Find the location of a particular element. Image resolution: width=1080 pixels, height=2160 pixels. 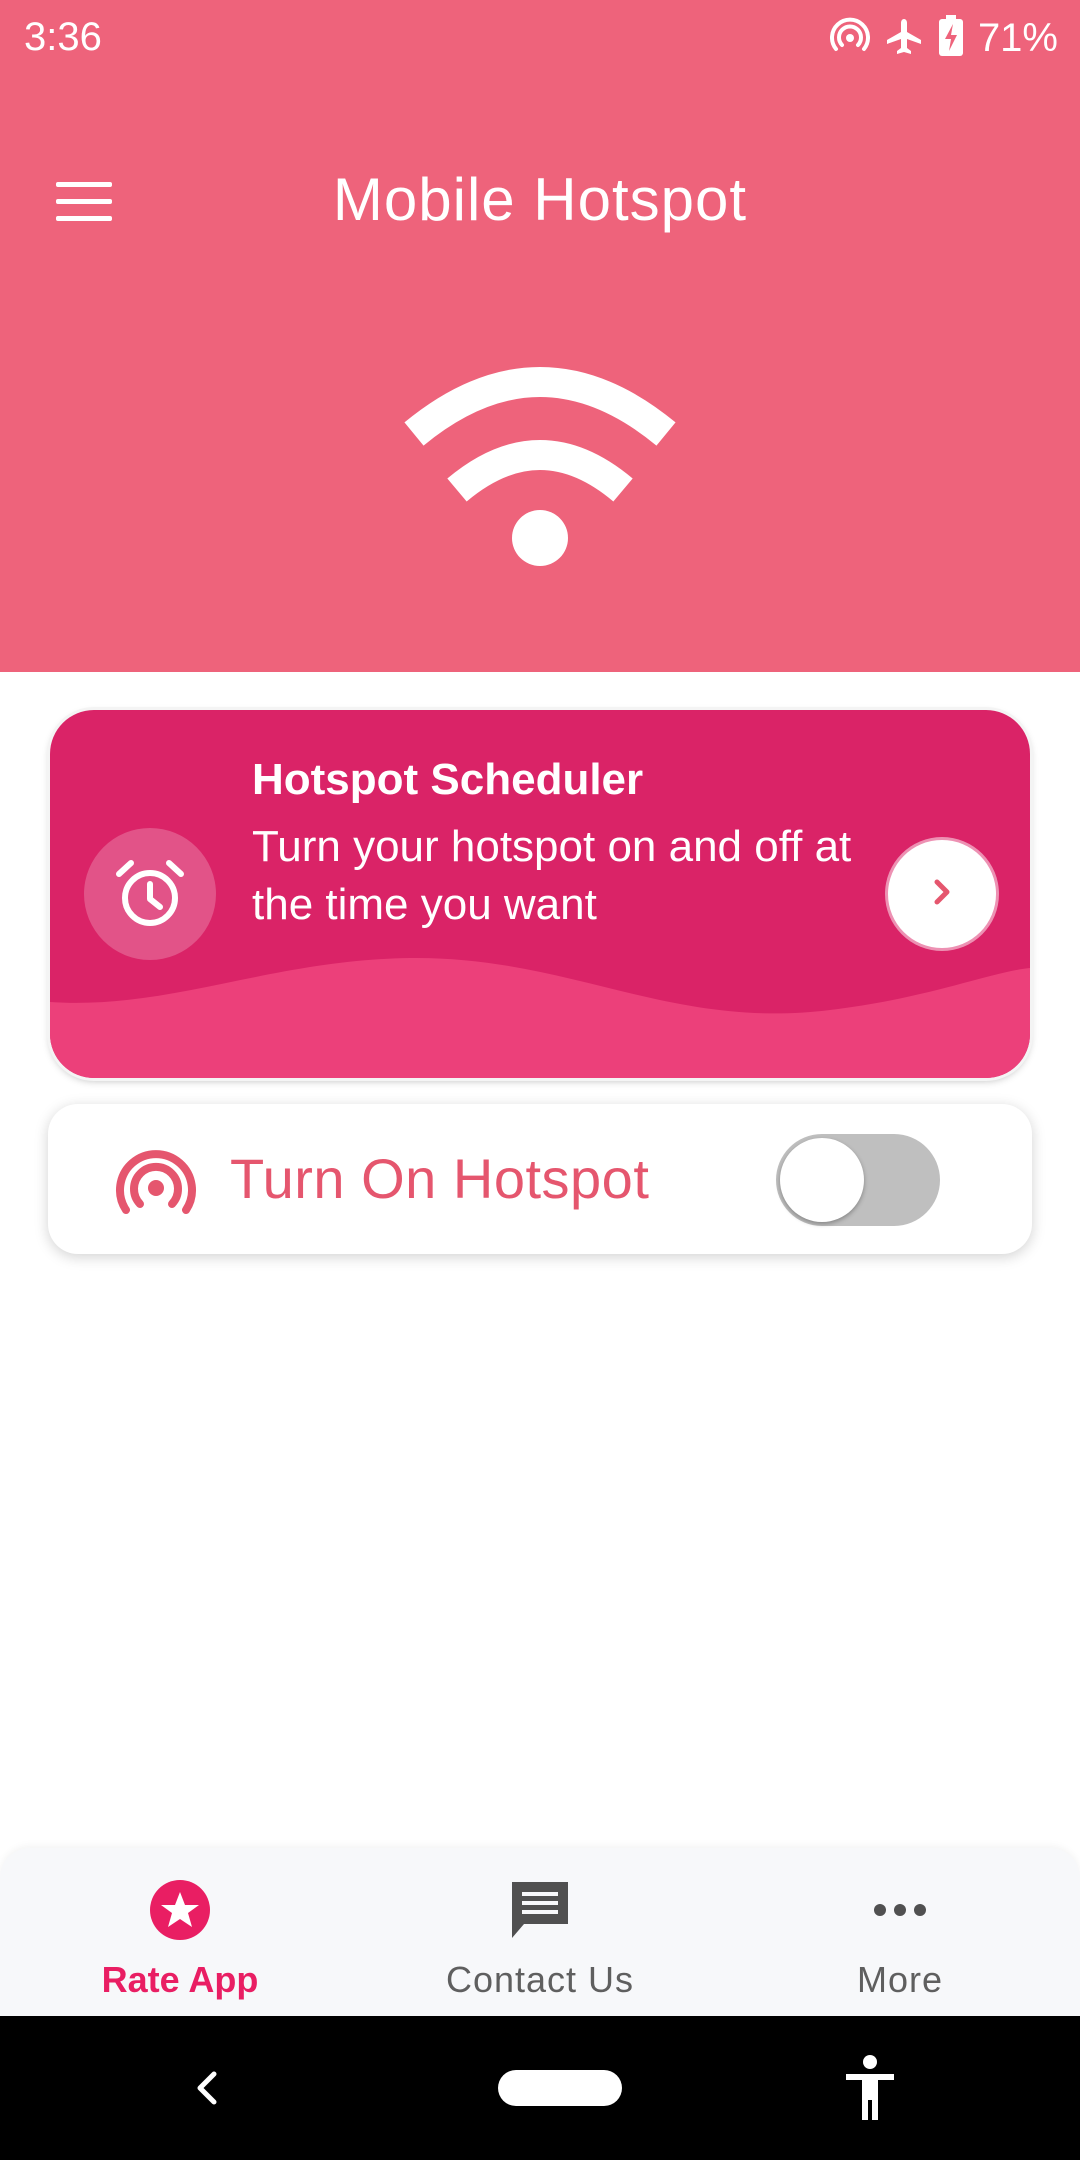

nav-item-contact-us: Contact Us is located at coordinates (540, 1932).